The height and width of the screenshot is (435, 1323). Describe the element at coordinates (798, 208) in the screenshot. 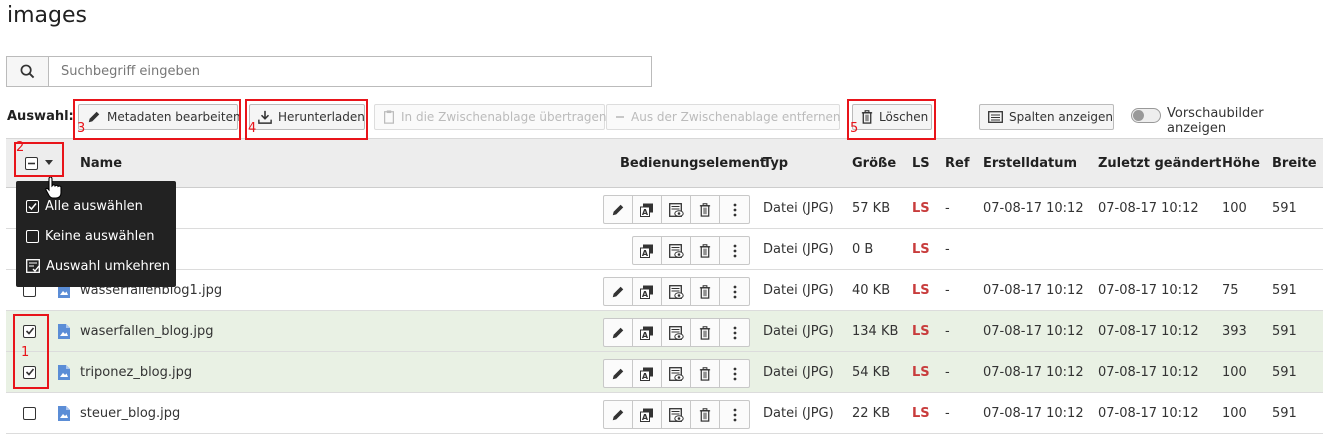

I see `cell-type: Datei (JPG)` at that location.